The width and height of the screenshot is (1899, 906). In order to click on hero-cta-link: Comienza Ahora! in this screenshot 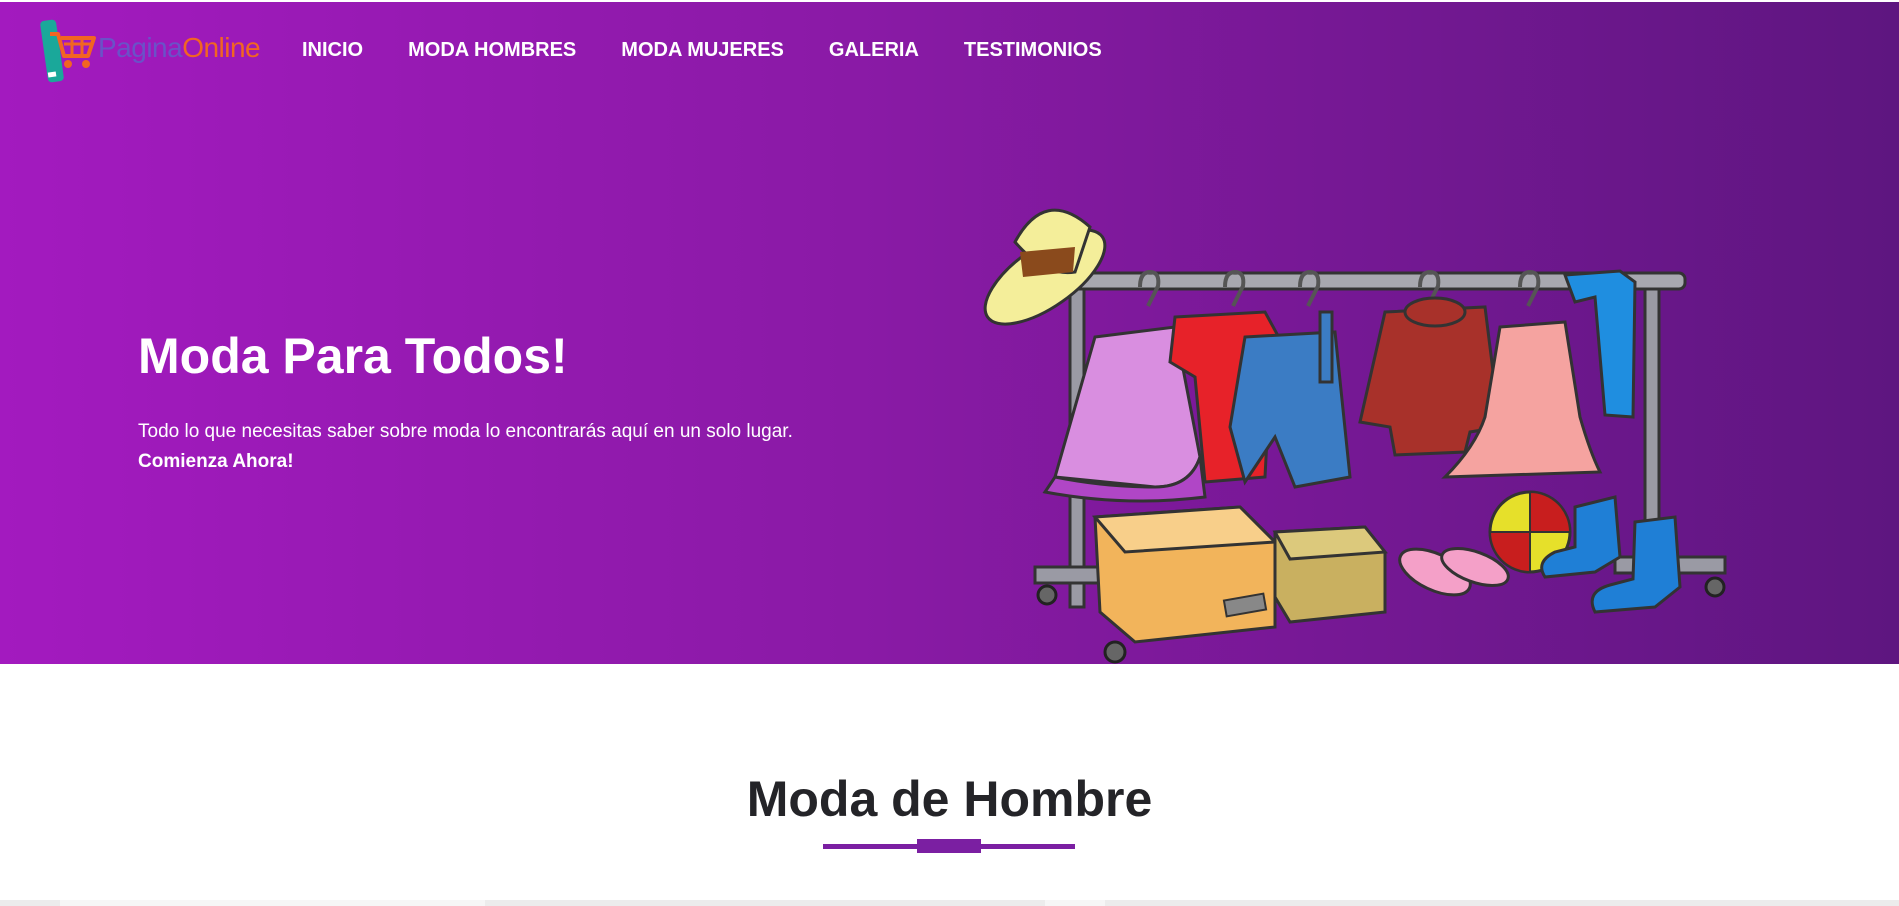, I will do `click(498, 462)`.